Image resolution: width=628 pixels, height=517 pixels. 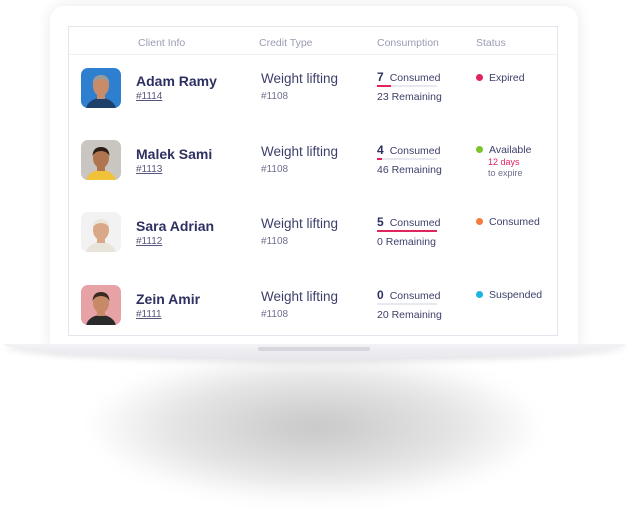 What do you see at coordinates (504, 162) in the screenshot?
I see `expiry-days: 12 days` at bounding box center [504, 162].